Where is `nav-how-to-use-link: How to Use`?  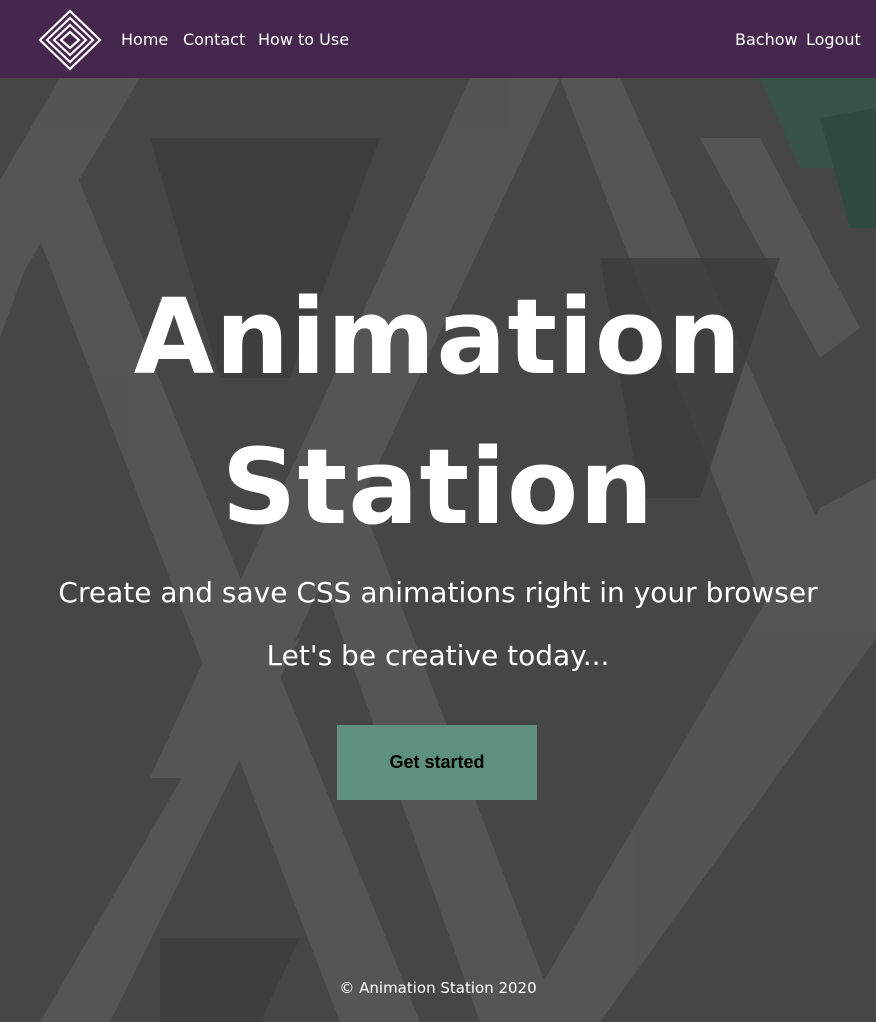 nav-how-to-use-link: How to Use is located at coordinates (303, 40).